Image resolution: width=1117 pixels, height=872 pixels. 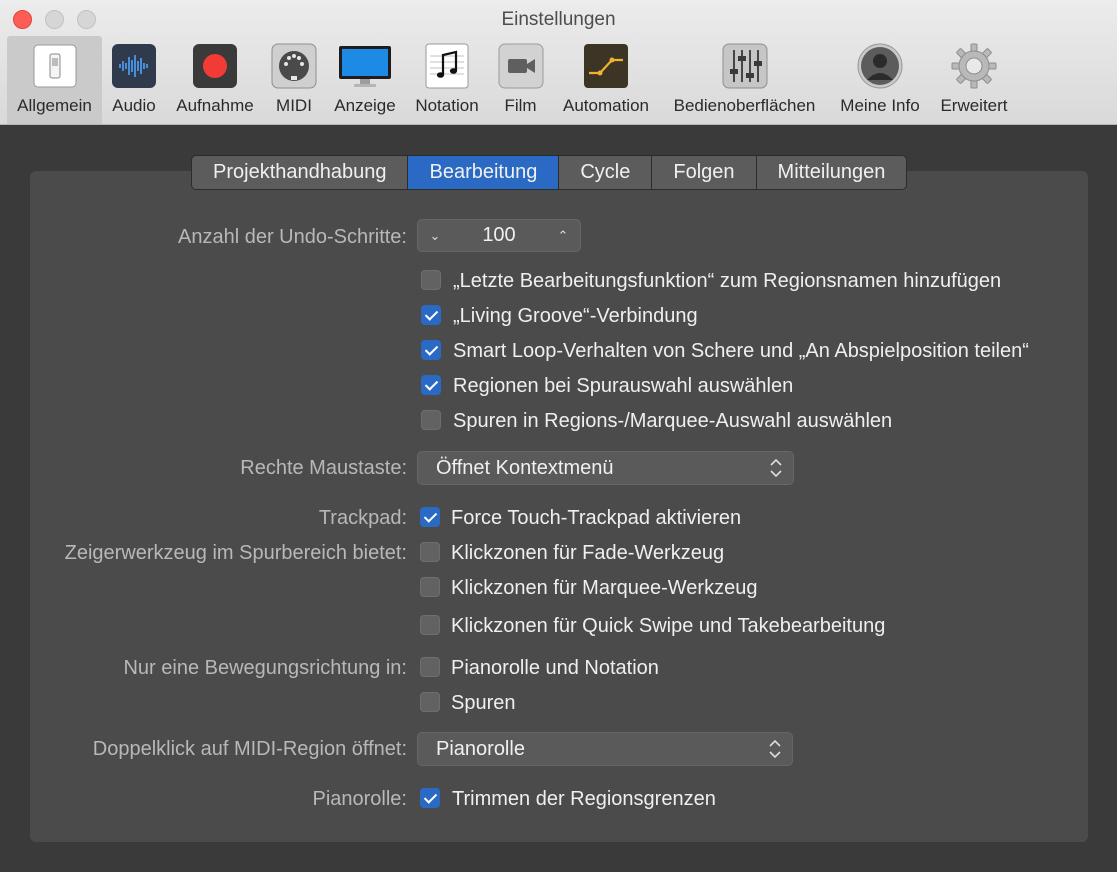 I want to click on checkbox-force-touch, so click(x=430, y=517).